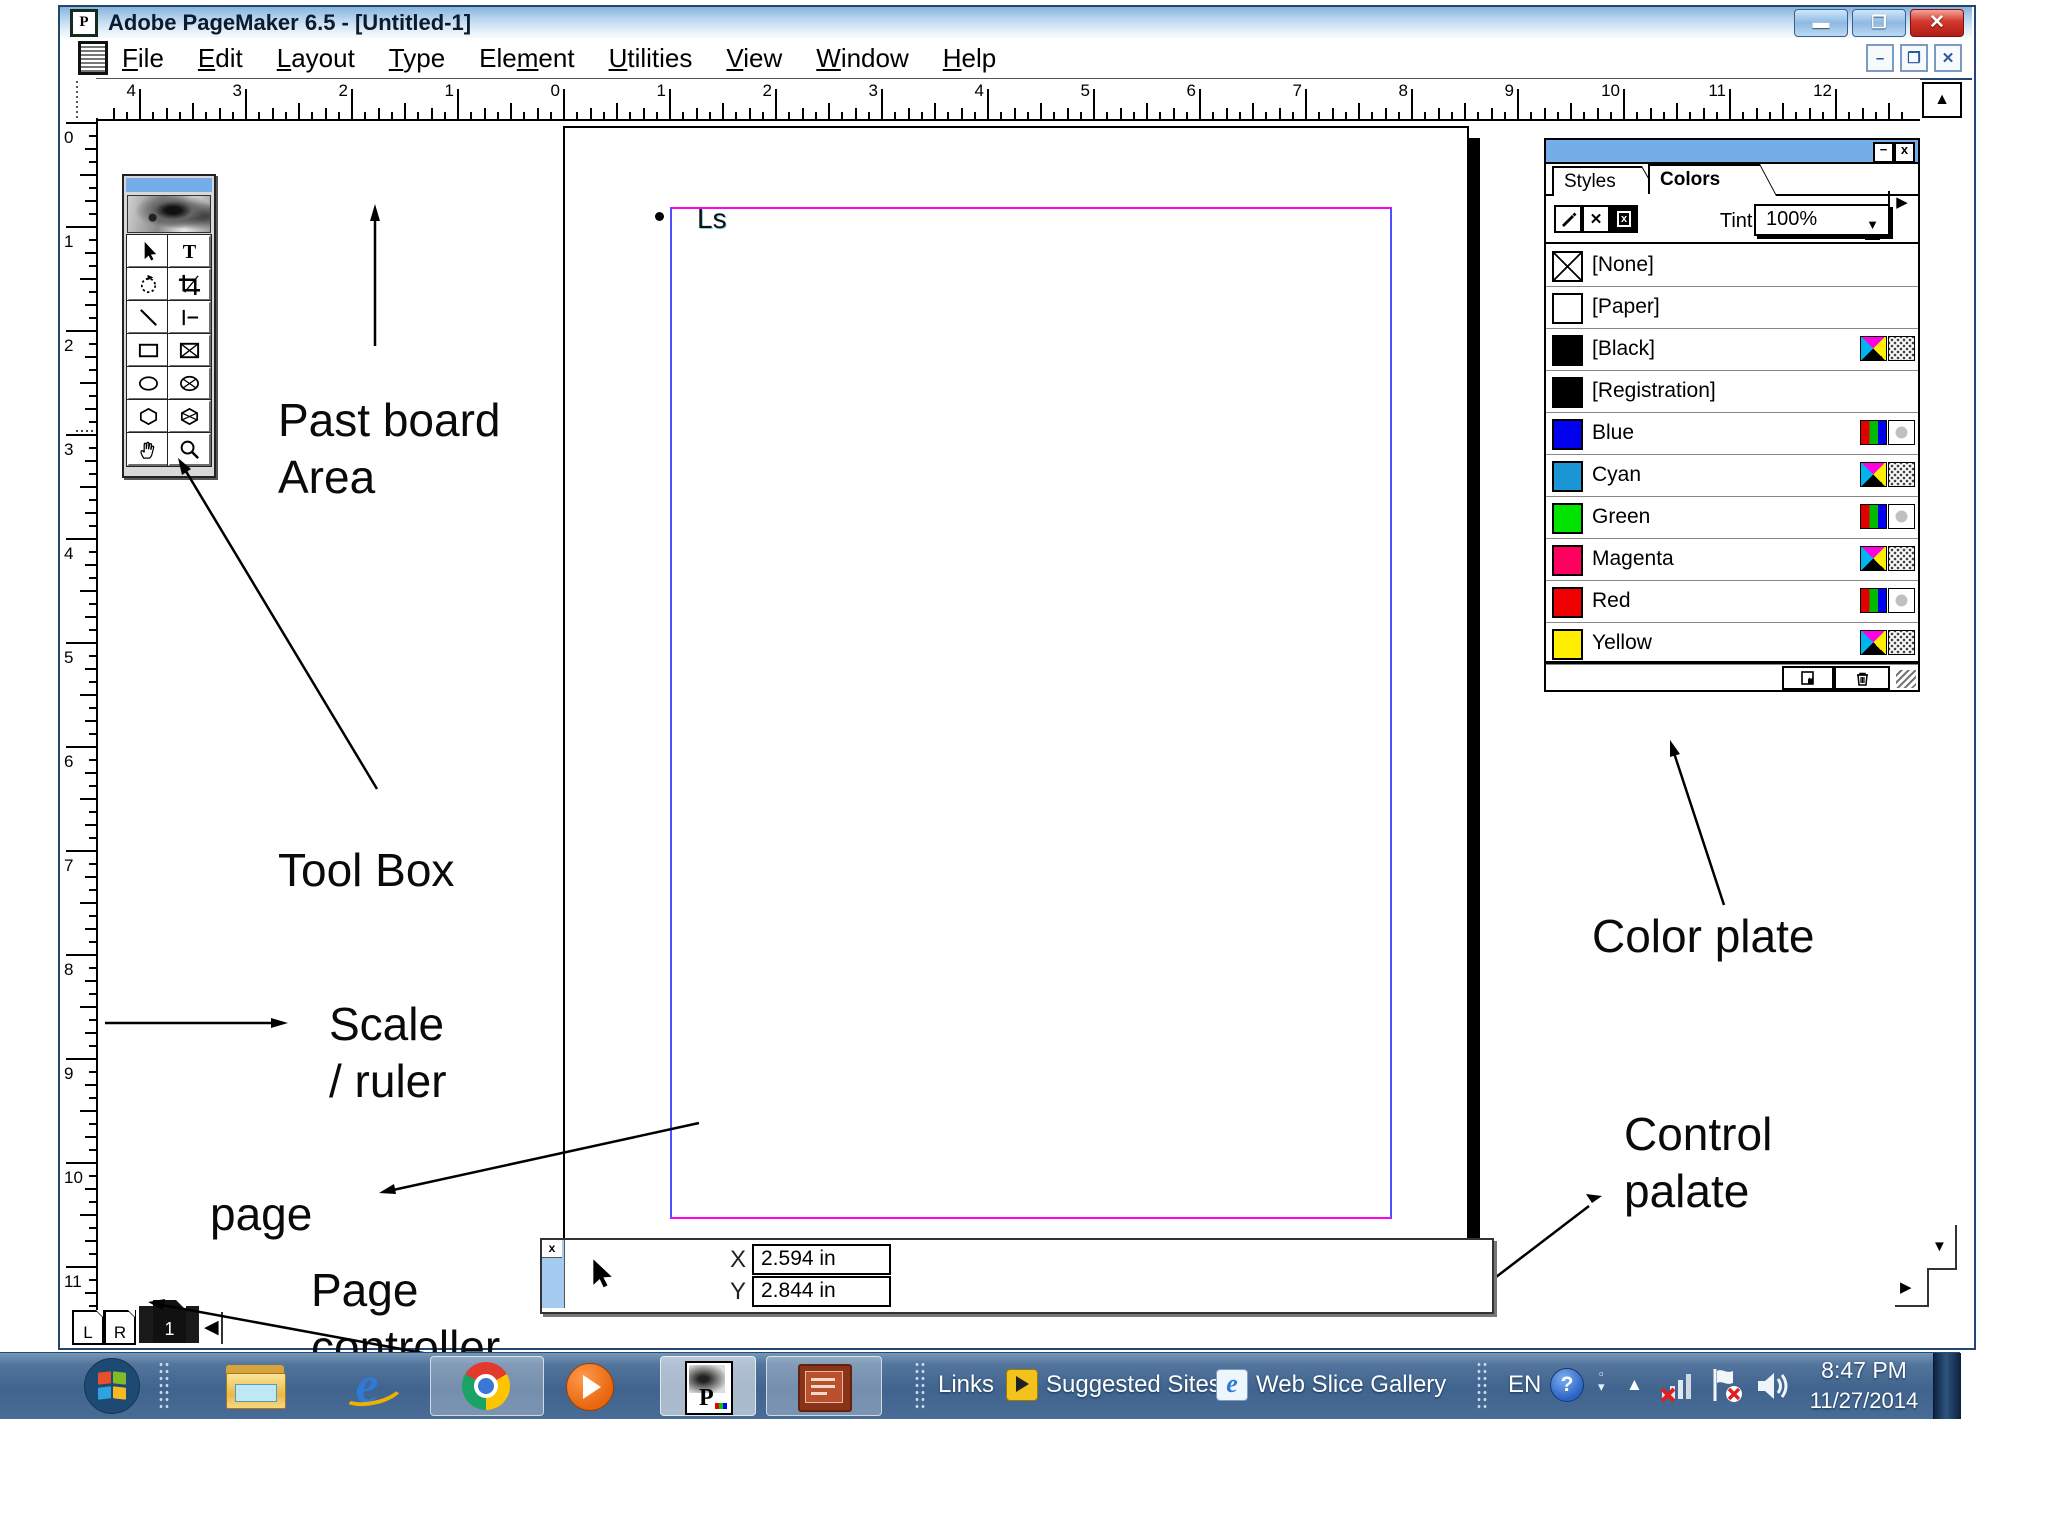 This screenshot has width=2048, height=1536. What do you see at coordinates (552, 1249) in the screenshot?
I see `control-close-button: x` at bounding box center [552, 1249].